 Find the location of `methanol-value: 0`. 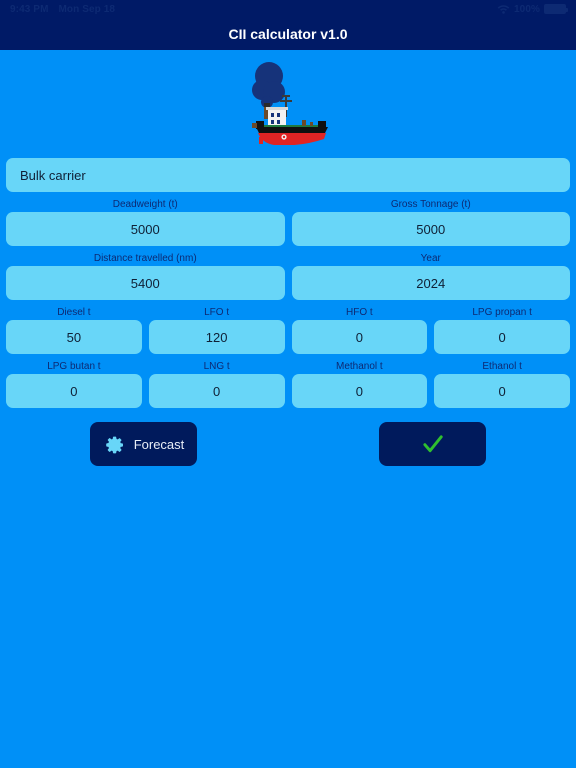

methanol-value: 0 is located at coordinates (359, 391).